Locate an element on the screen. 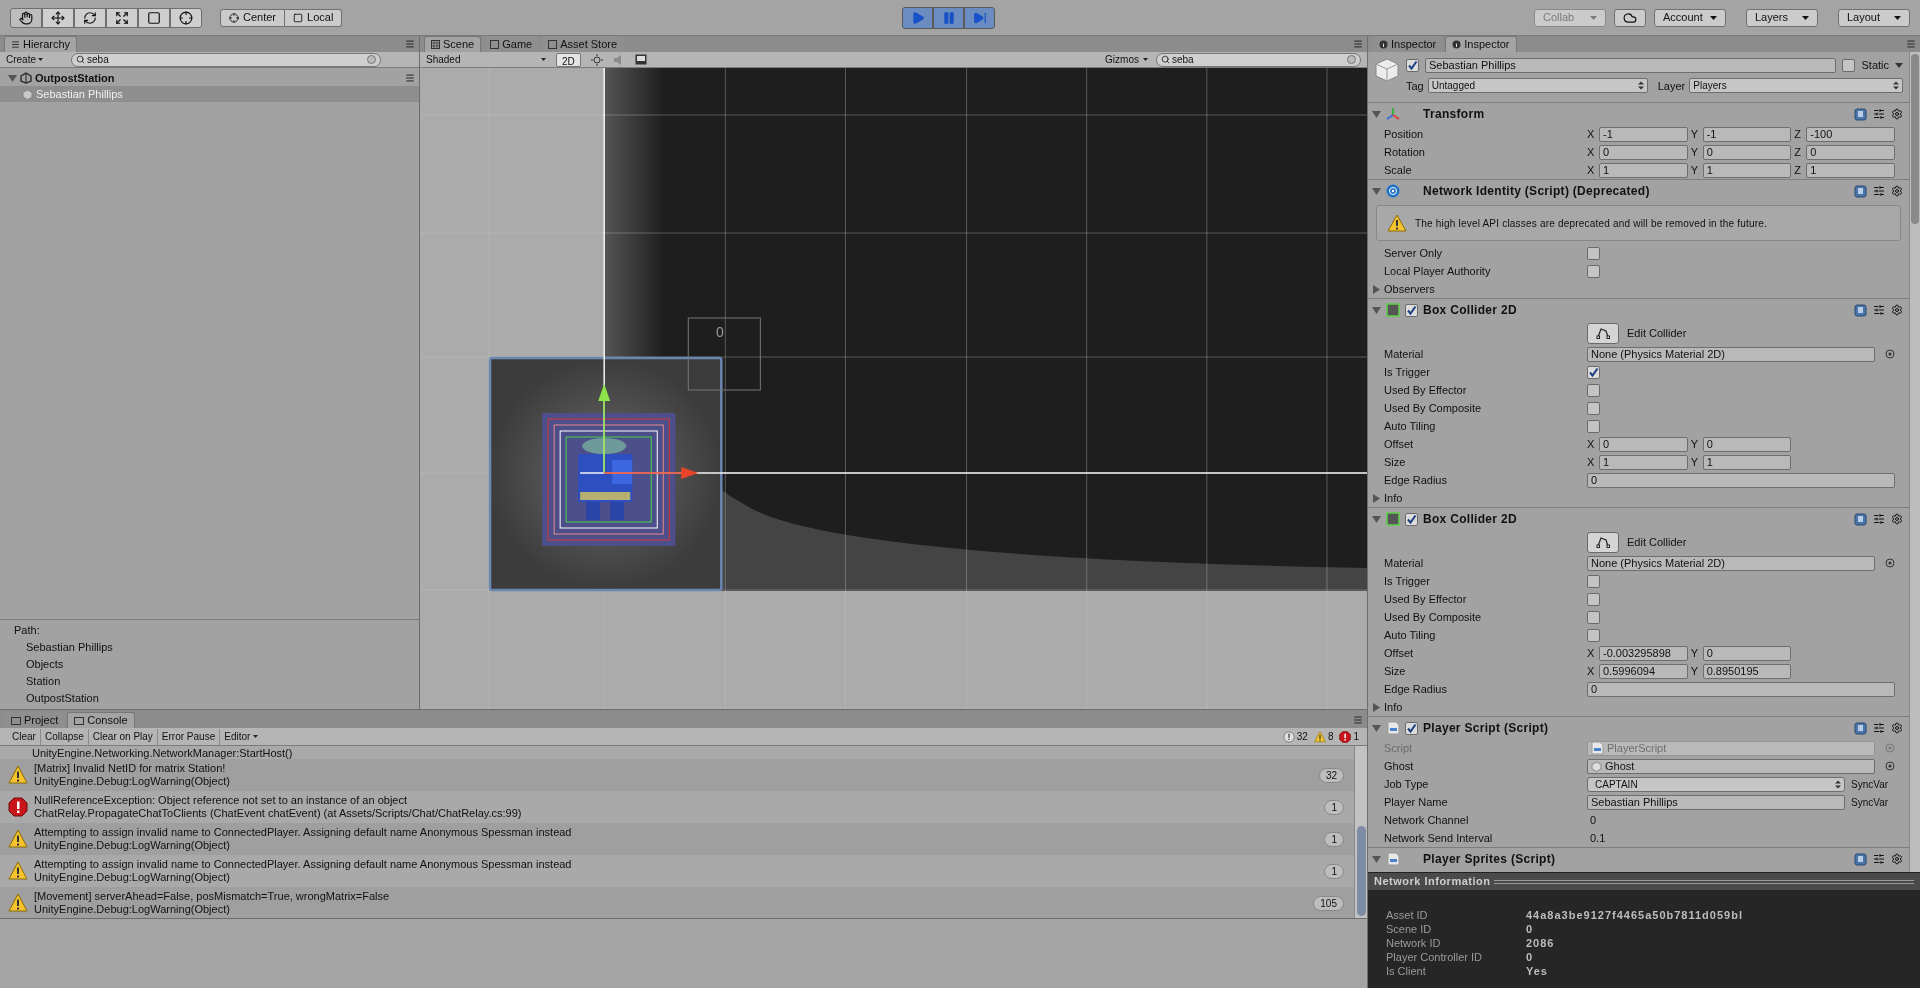  layer-dropdown: Players is located at coordinates (1796, 86).